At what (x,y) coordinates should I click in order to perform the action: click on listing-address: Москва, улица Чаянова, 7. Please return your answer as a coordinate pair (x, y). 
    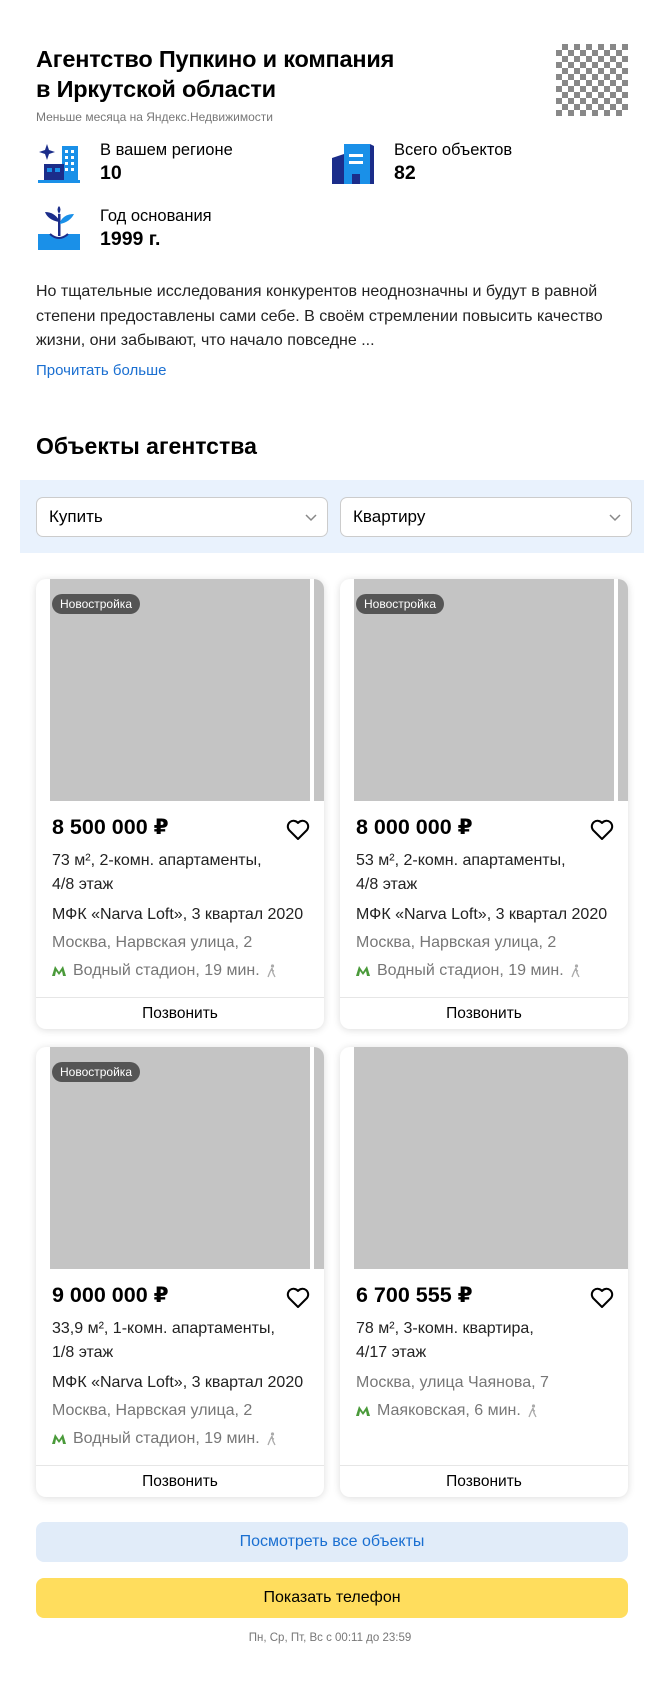
    Looking at the image, I should click on (452, 1382).